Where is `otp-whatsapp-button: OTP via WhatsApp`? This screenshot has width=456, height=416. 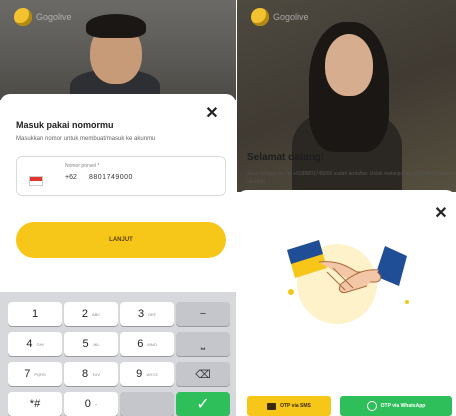
otp-whatsapp-button: OTP via WhatsApp is located at coordinates (396, 406).